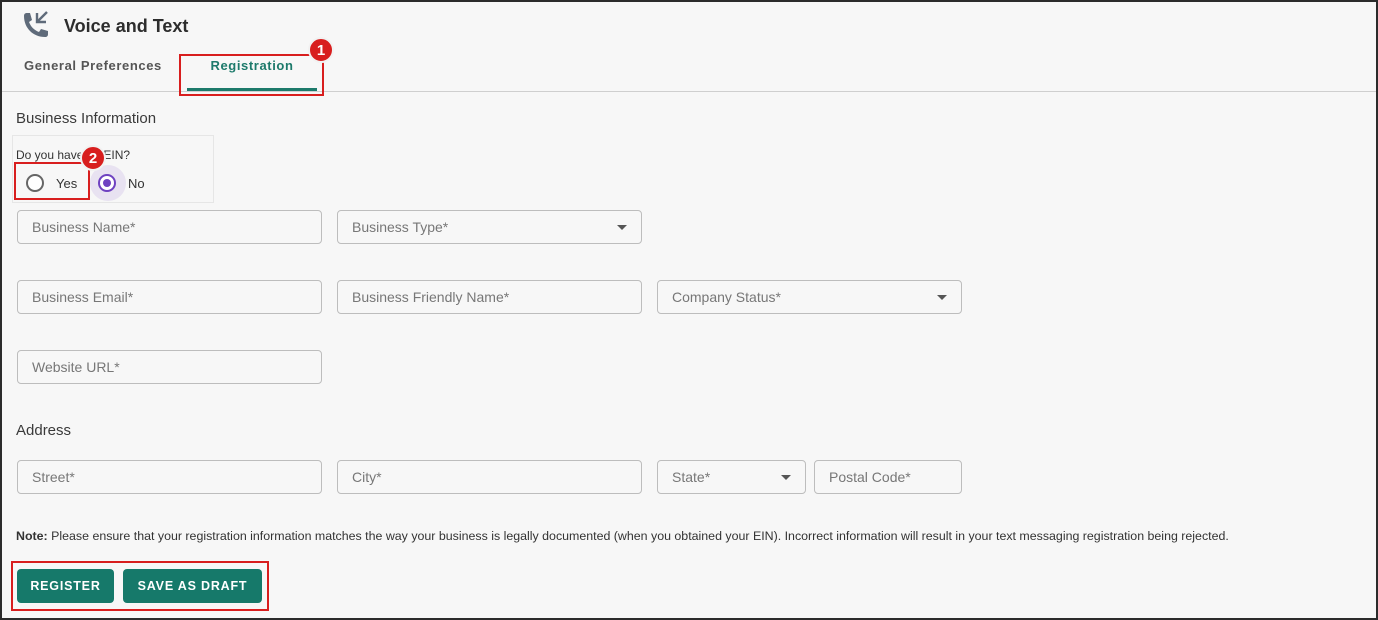 This screenshot has width=1378, height=620. Describe the element at coordinates (53, 477) in the screenshot. I see `street-placeholder: Street*` at that location.